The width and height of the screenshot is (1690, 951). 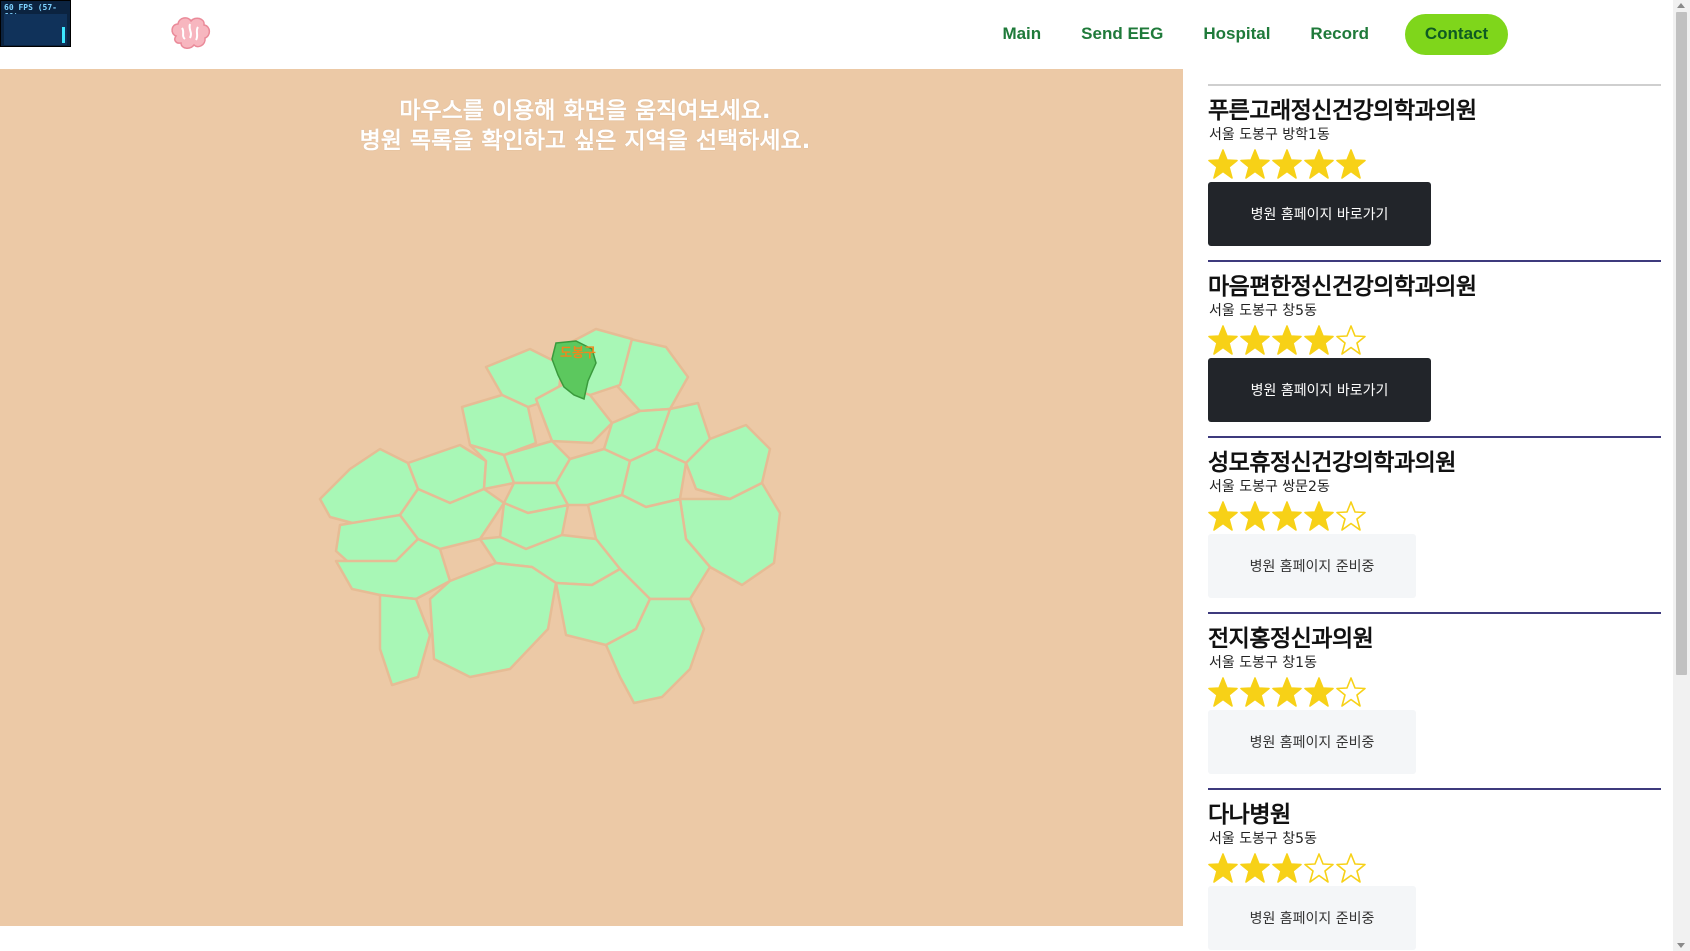 I want to click on brain-logo-icon, so click(x=190, y=34).